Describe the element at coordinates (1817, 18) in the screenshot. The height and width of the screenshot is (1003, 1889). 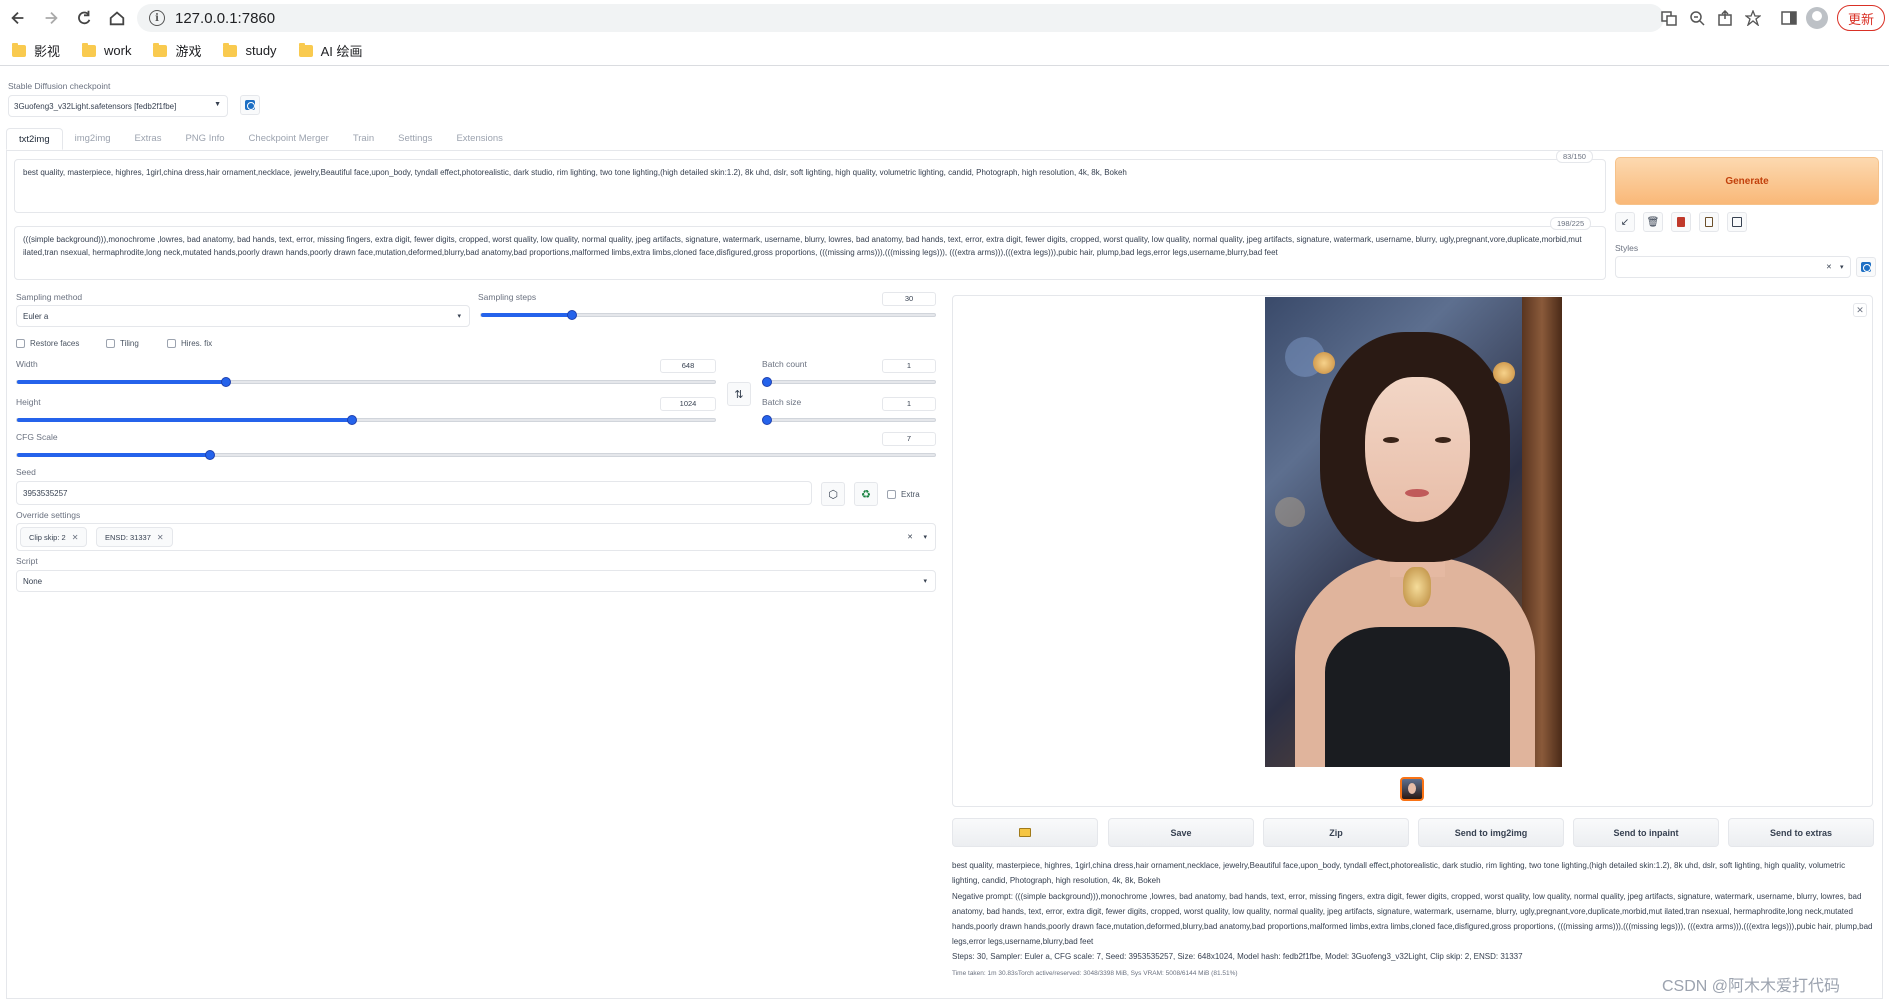
I see `profile-button` at that location.